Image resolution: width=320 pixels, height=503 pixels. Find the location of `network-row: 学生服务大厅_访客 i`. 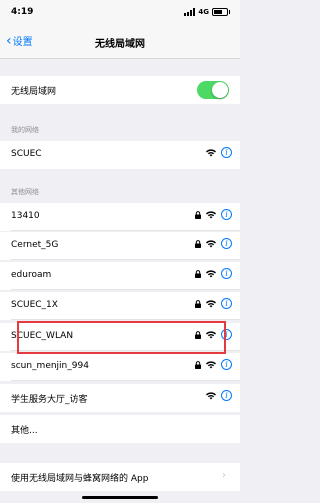

network-row: 学生服务大厅_访客 i is located at coordinates (120, 398).